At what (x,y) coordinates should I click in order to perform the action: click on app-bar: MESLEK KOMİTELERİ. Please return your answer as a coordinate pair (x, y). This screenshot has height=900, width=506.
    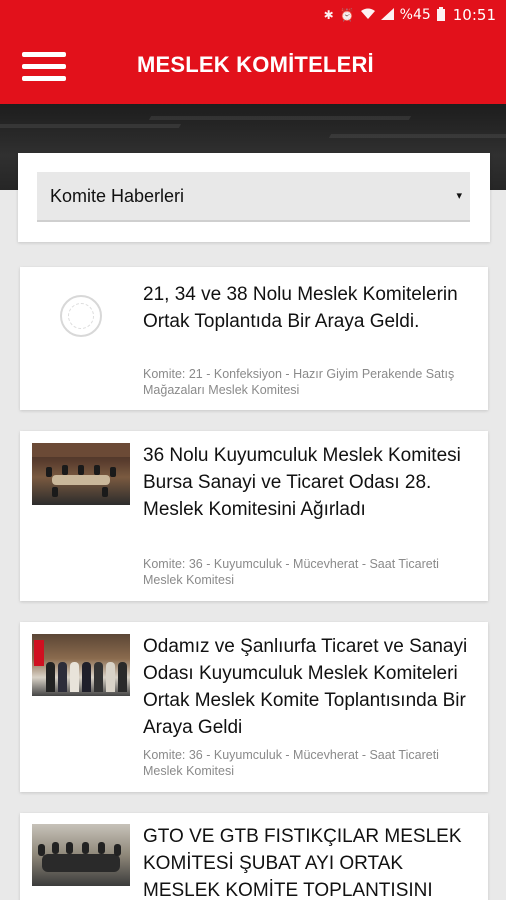
    Looking at the image, I should click on (253, 67).